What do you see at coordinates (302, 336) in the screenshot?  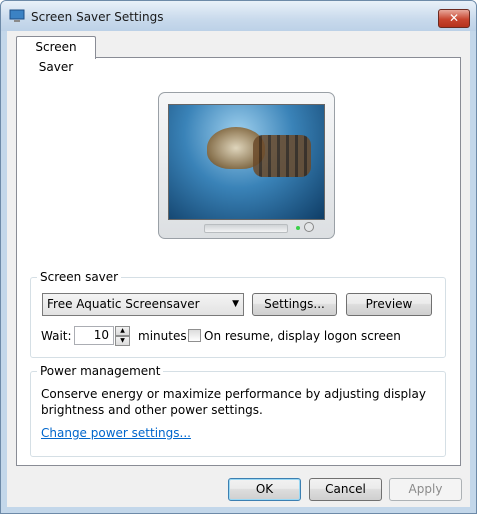 I see `resume-logon-label: On resume, display logon screen` at bounding box center [302, 336].